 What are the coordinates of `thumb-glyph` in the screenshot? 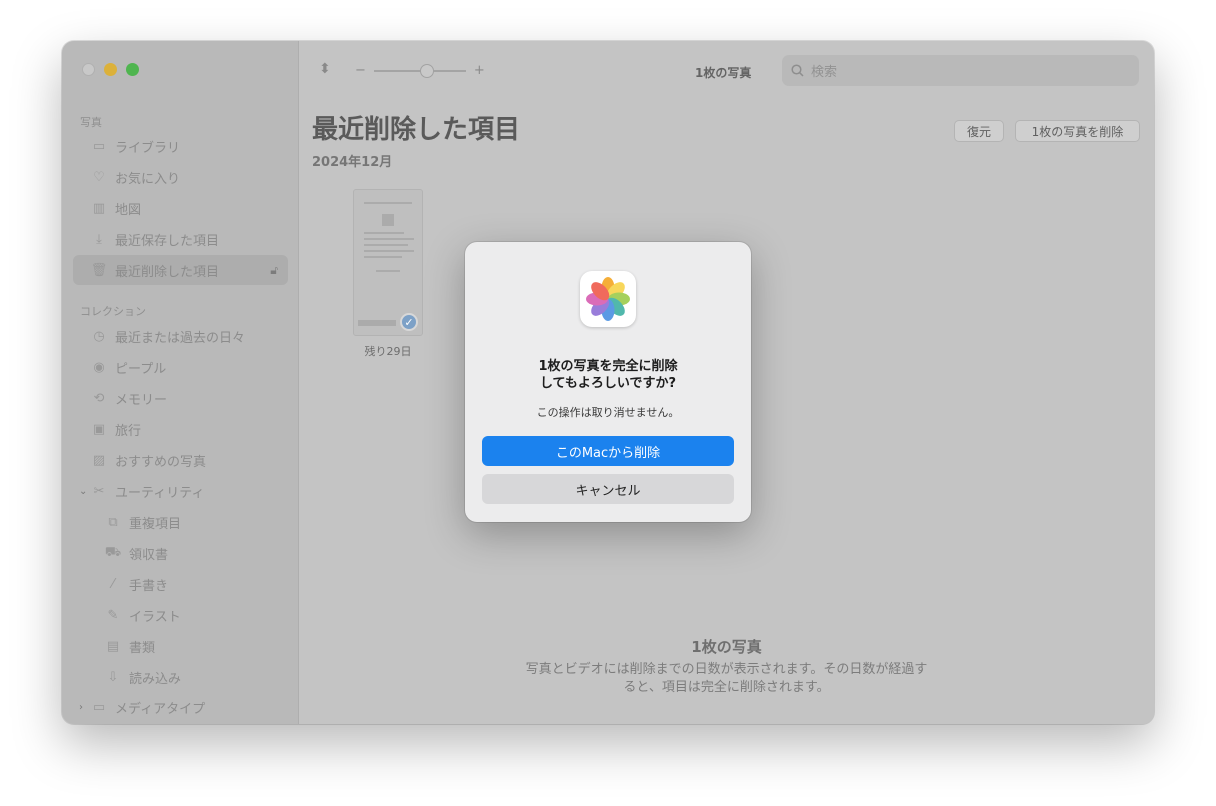 It's located at (388, 220).